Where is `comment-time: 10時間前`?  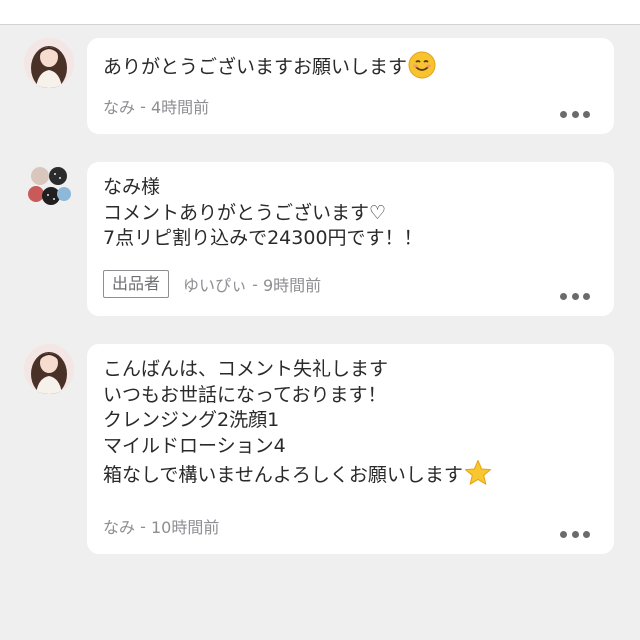
comment-time: 10時間前 is located at coordinates (185, 527).